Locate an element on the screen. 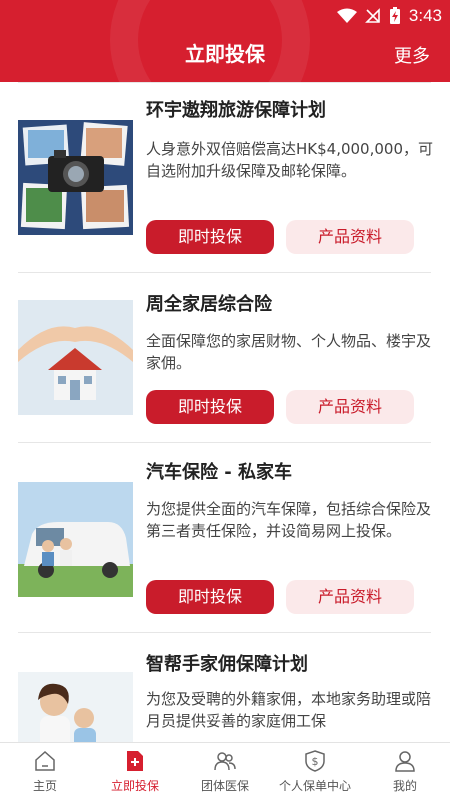  user-icon is located at coordinates (405, 761).